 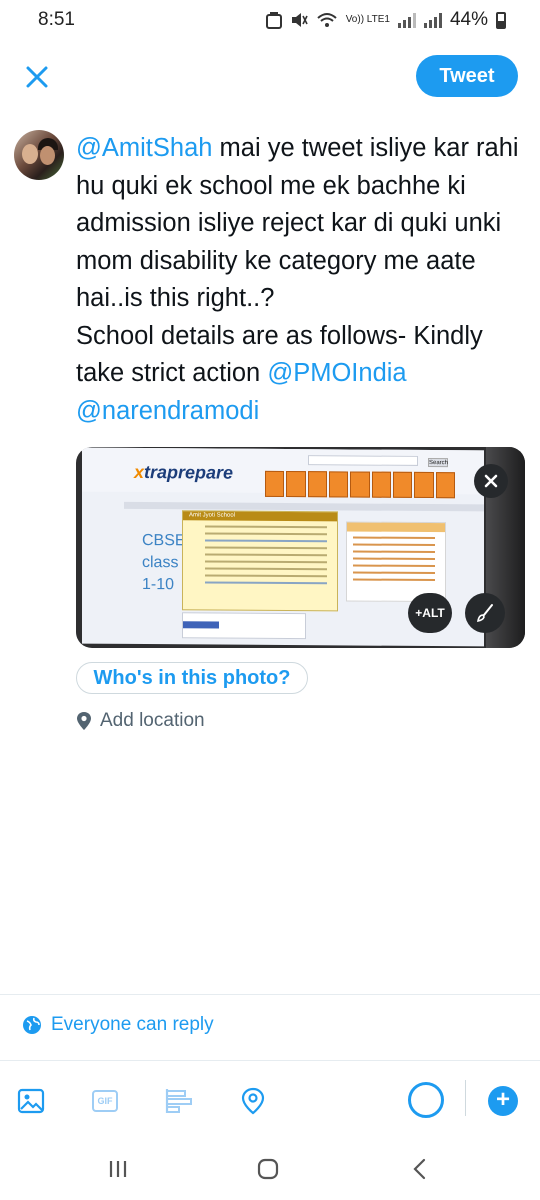 I want to click on globe-icon, so click(x=32, y=1025).